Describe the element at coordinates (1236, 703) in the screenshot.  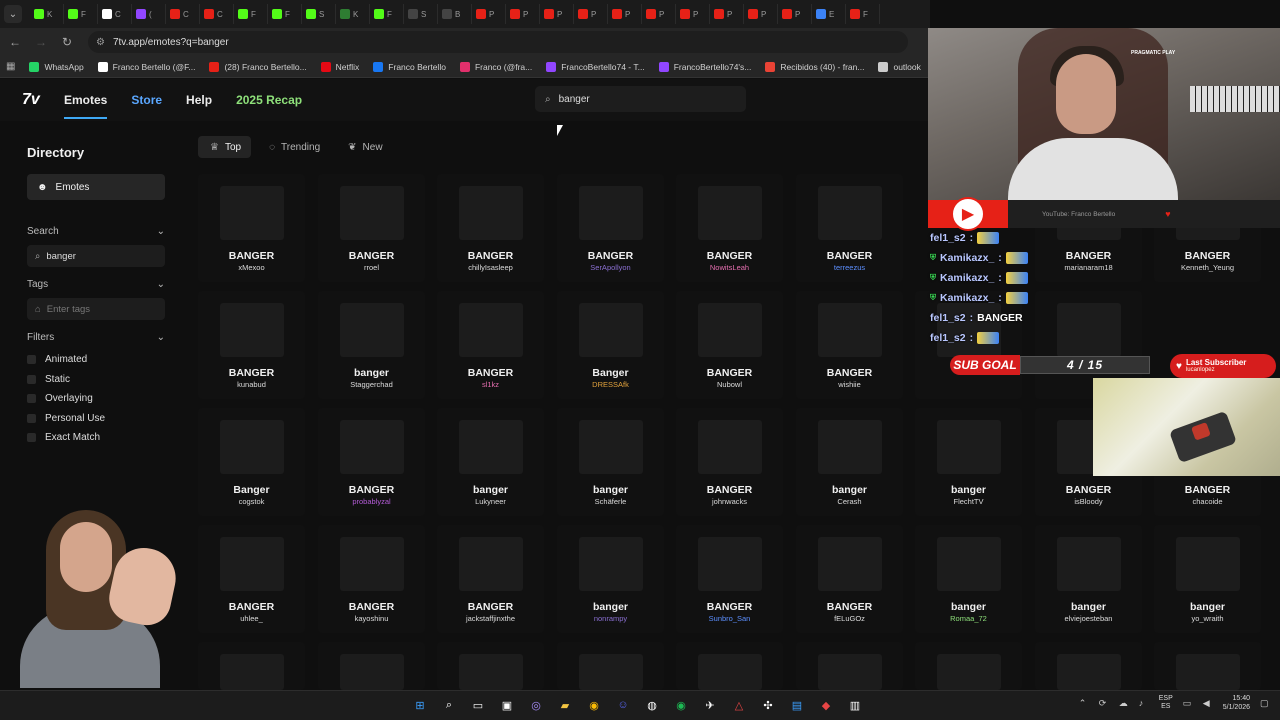
I see `clock: 15:40 5/1/2026` at that location.